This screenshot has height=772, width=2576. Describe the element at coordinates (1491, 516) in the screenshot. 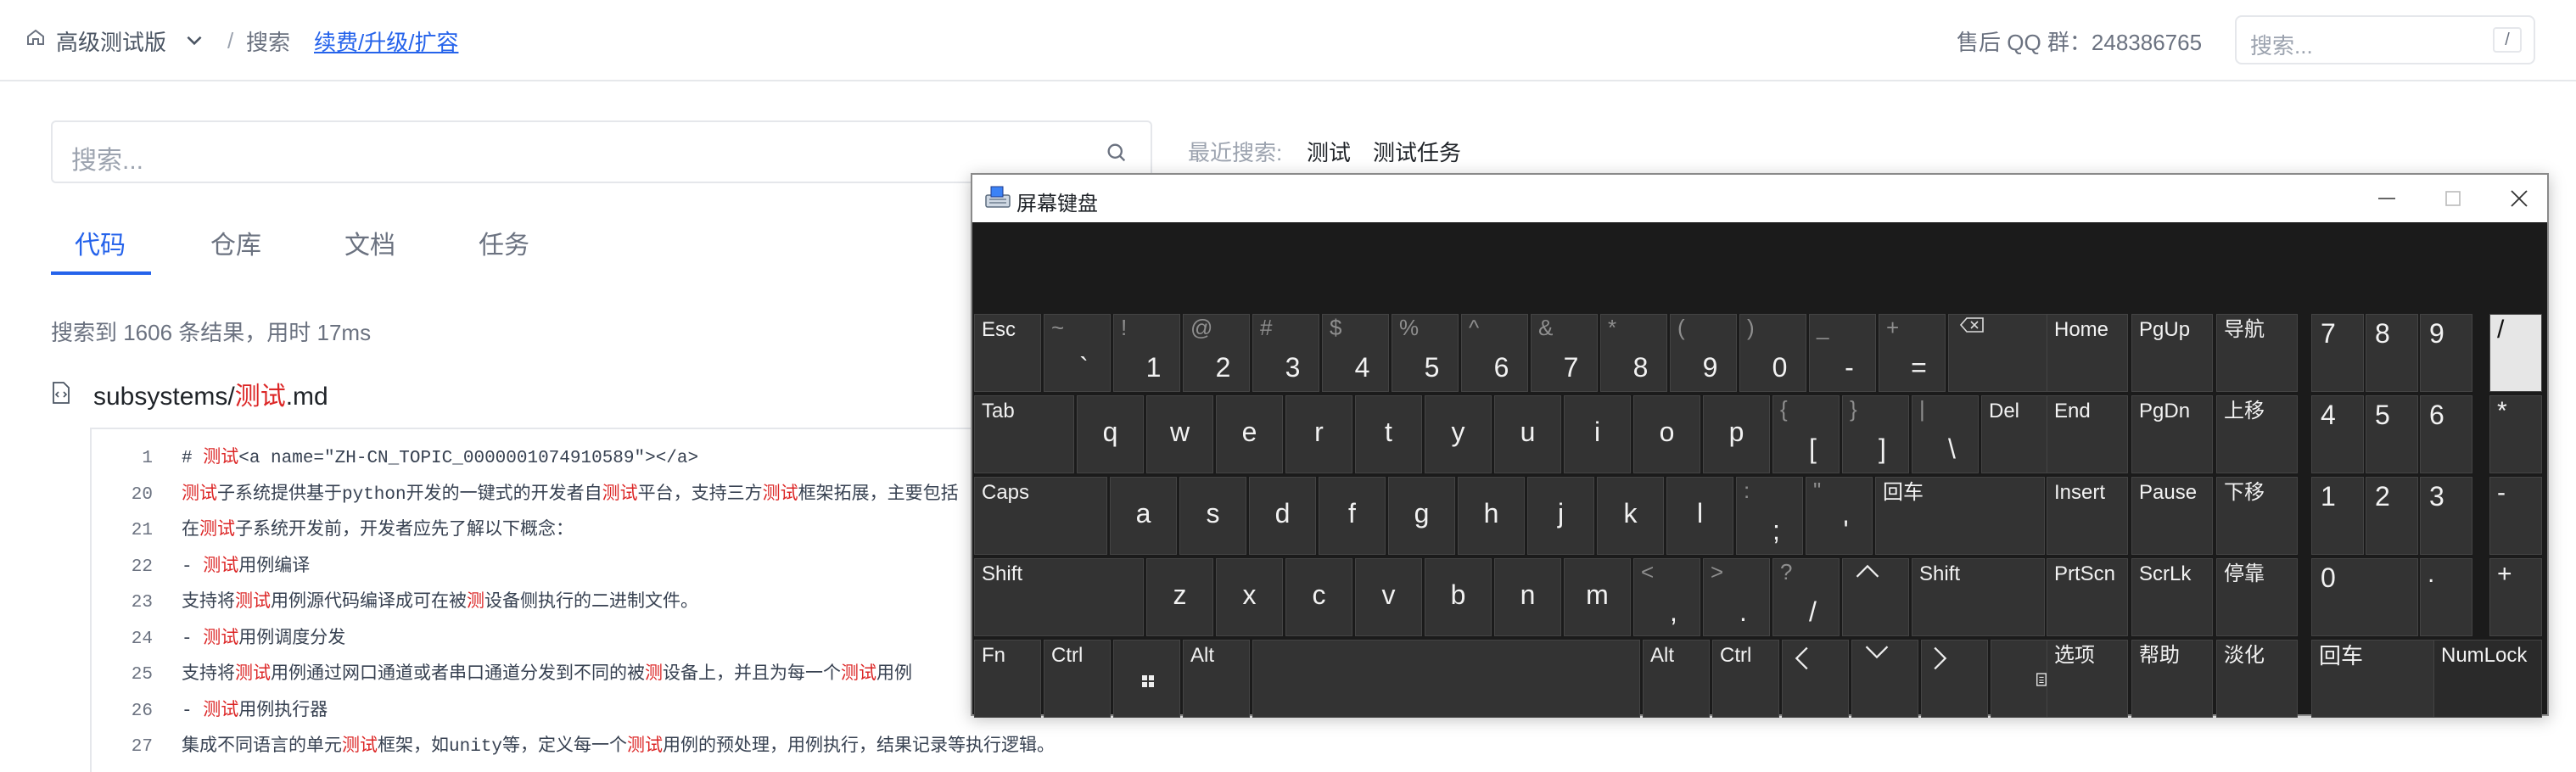

I see `key-h: h` at that location.